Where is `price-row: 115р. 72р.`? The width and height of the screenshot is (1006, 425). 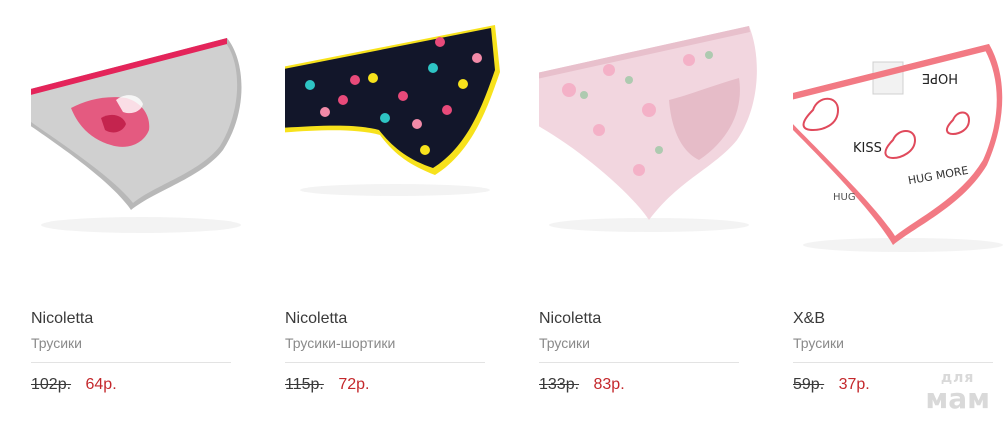 price-row: 115р. 72р. is located at coordinates (327, 385).